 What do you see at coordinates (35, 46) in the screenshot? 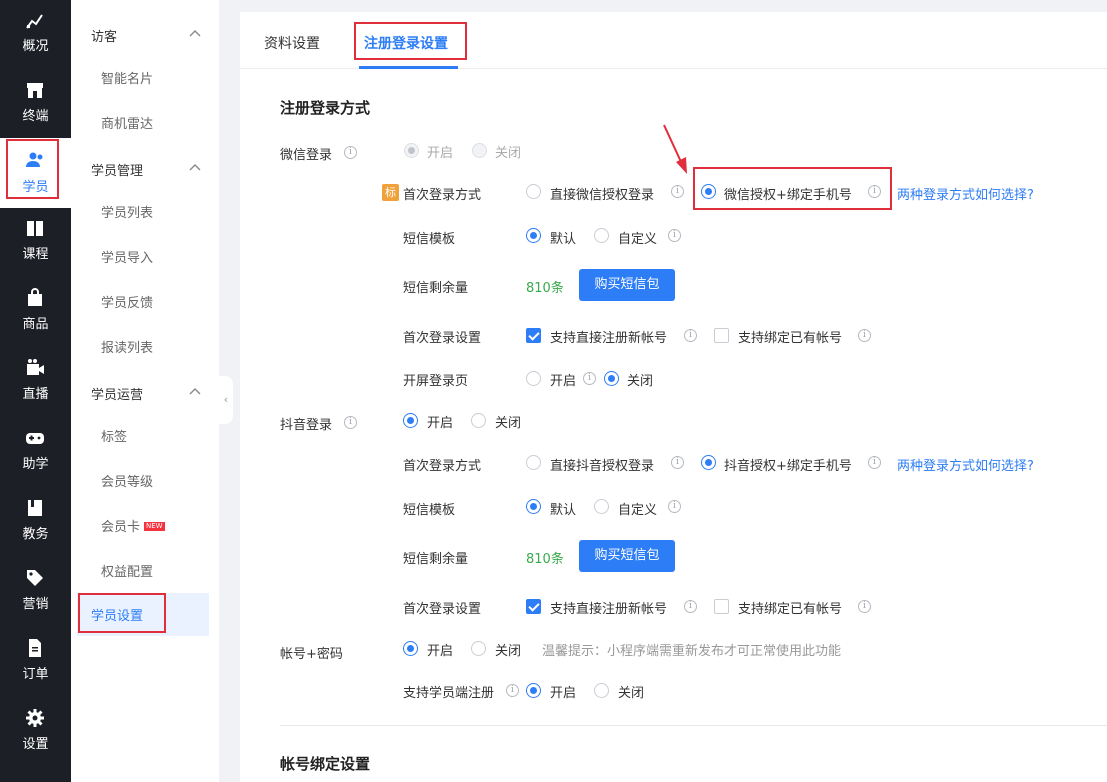
I see `rail-overview-label: 概况` at bounding box center [35, 46].